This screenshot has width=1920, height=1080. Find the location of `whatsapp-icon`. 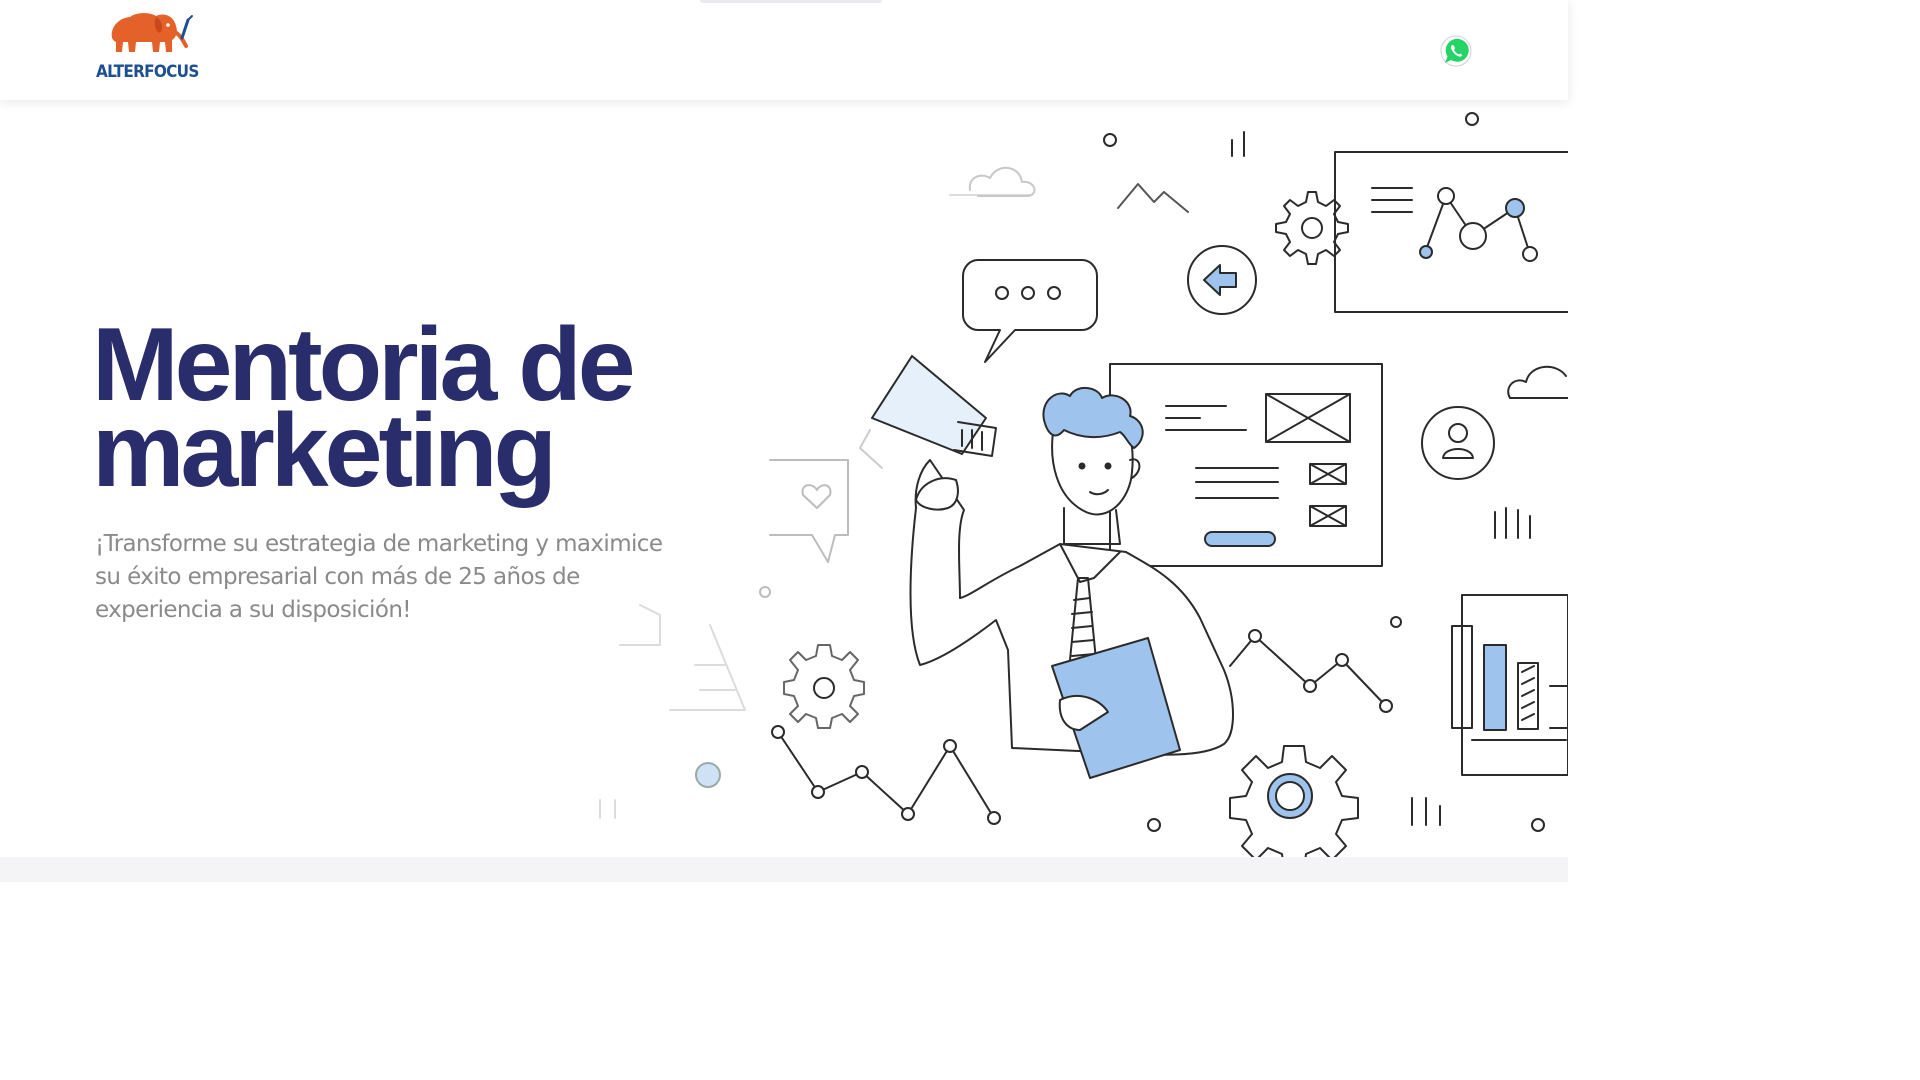

whatsapp-icon is located at coordinates (1456, 51).